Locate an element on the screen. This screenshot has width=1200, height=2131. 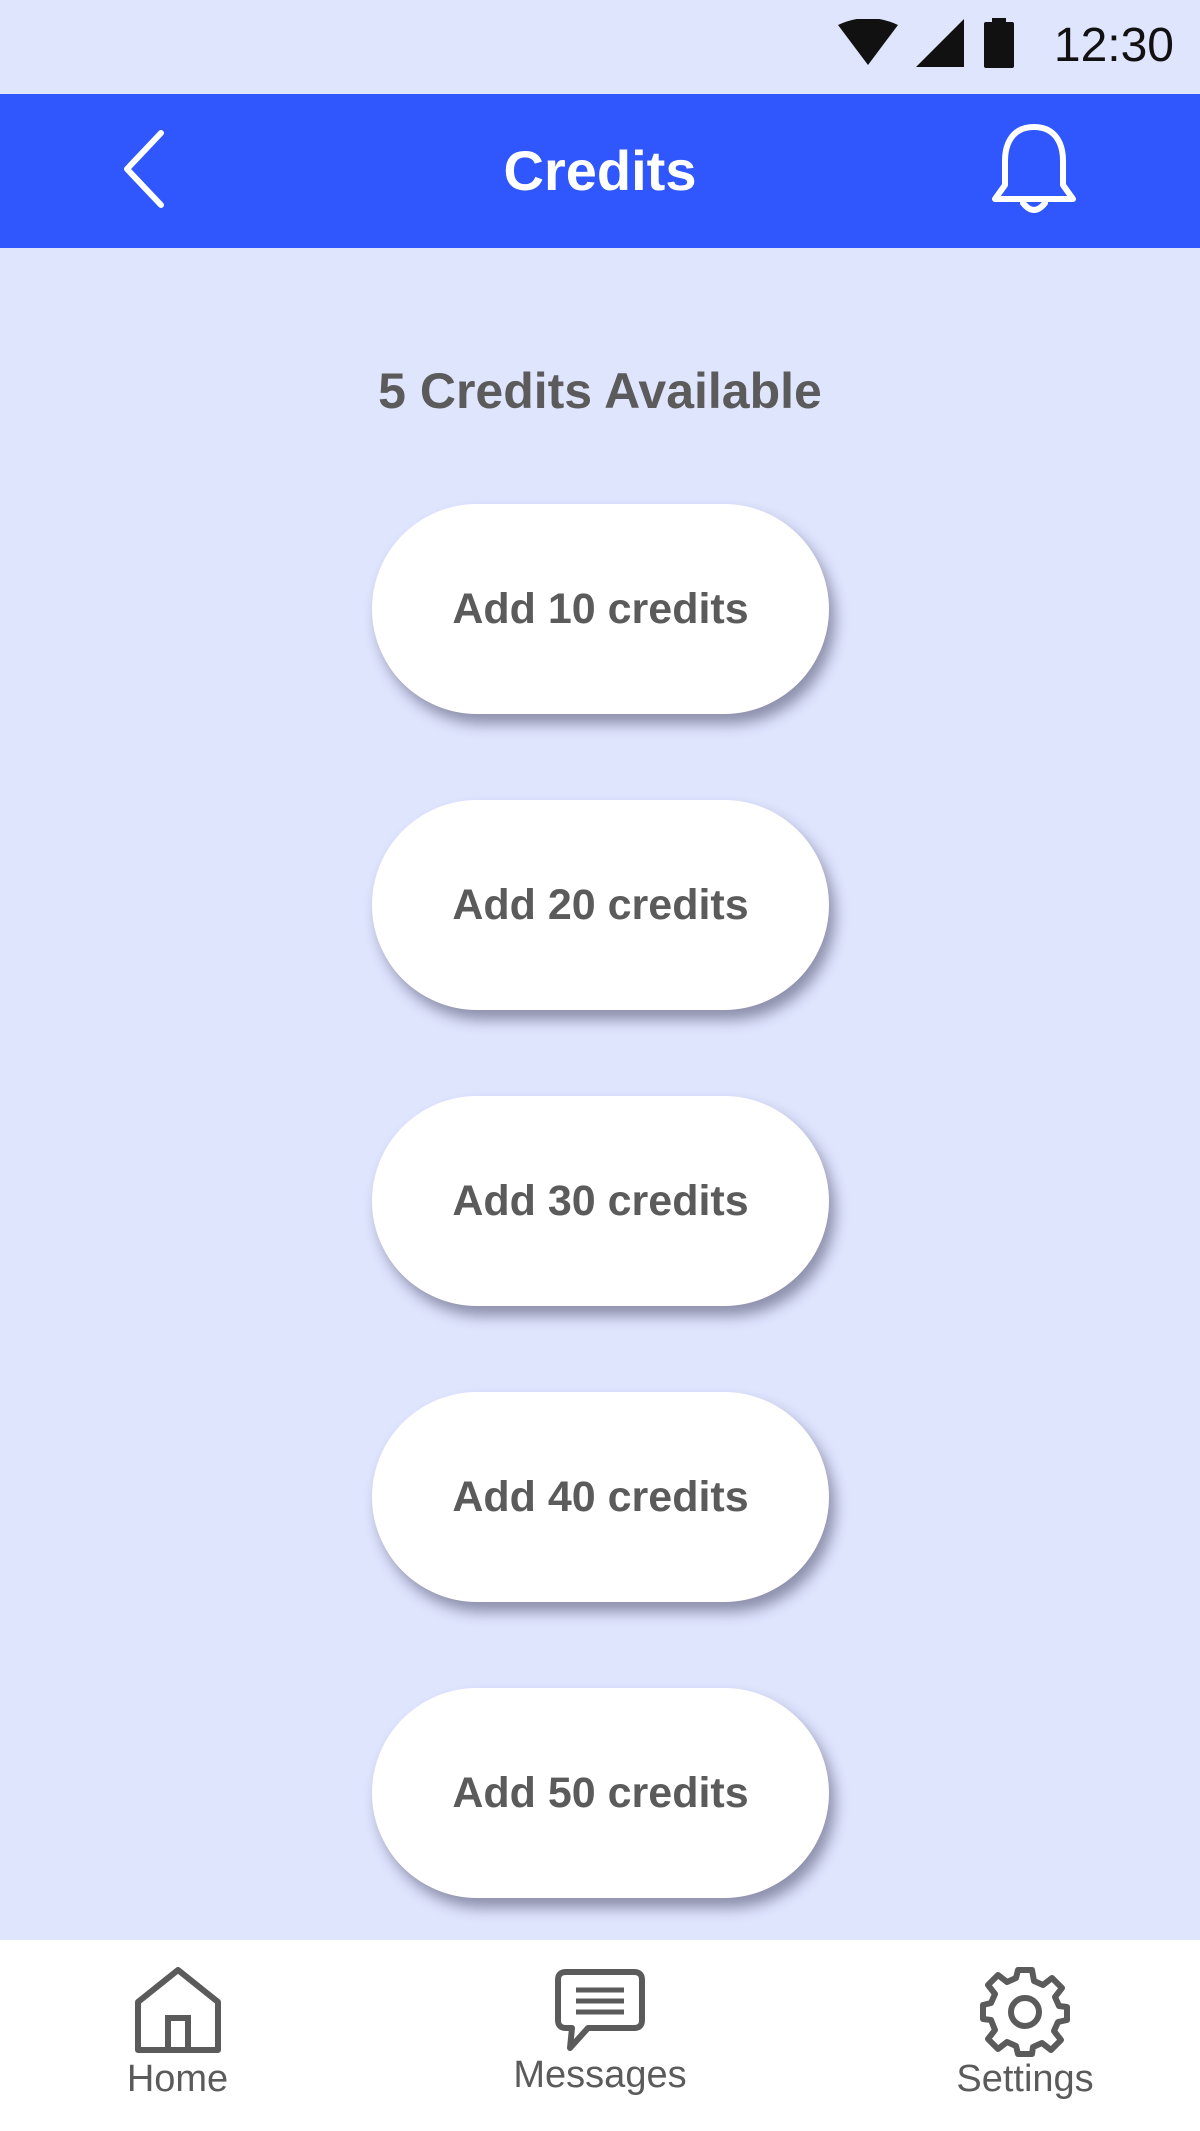
messages-icon is located at coordinates (600, 2013).